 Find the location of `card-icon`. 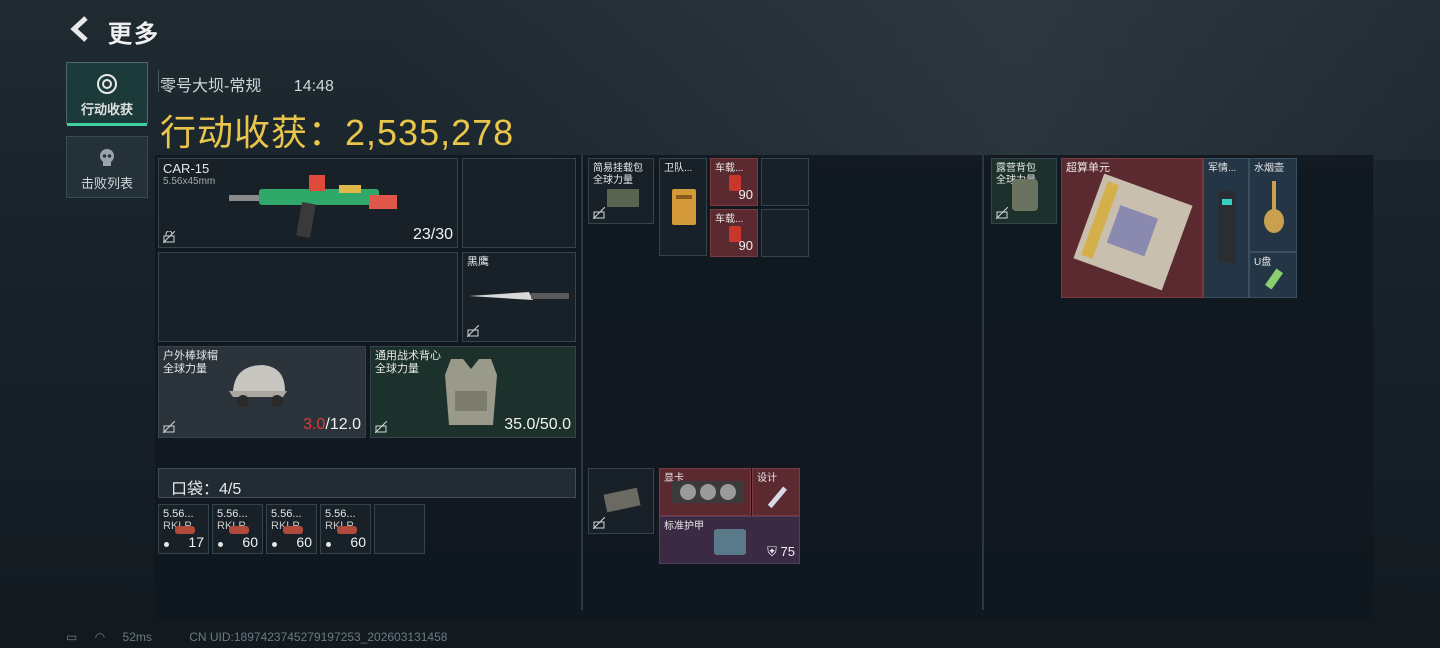

card-icon is located at coordinates (684, 207).